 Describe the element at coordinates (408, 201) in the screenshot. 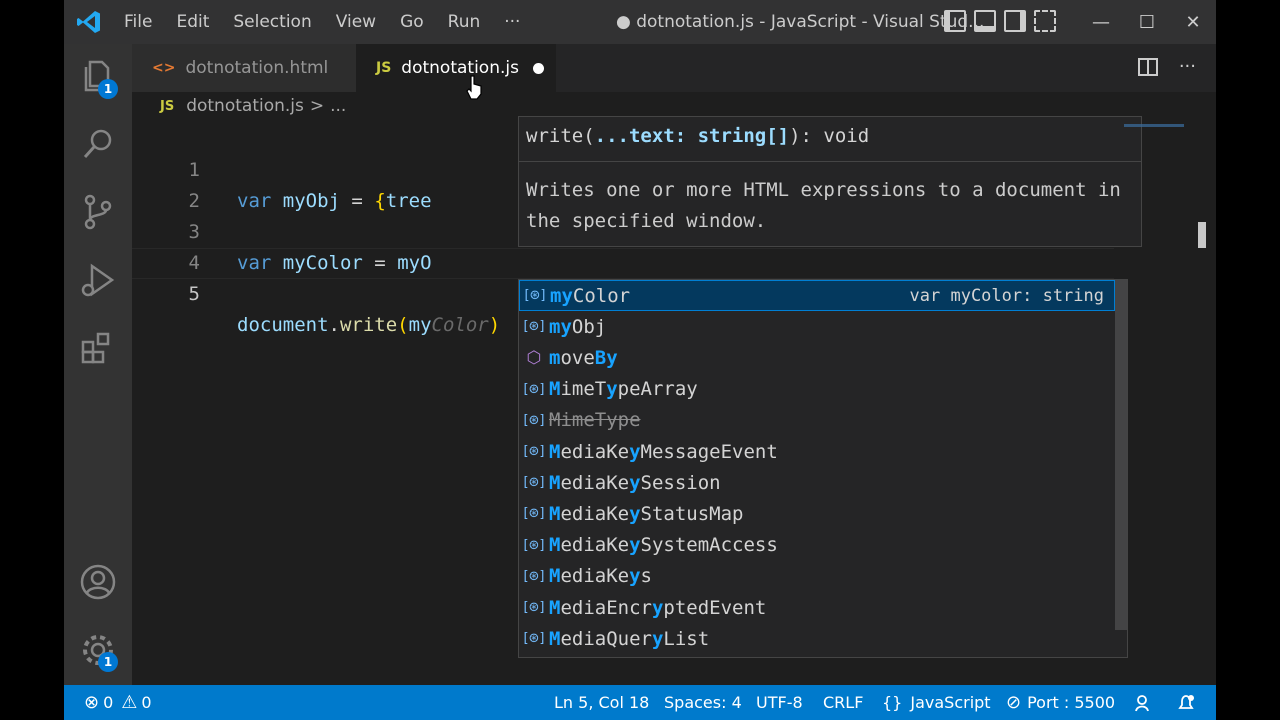

I see `identifier: tree` at that location.